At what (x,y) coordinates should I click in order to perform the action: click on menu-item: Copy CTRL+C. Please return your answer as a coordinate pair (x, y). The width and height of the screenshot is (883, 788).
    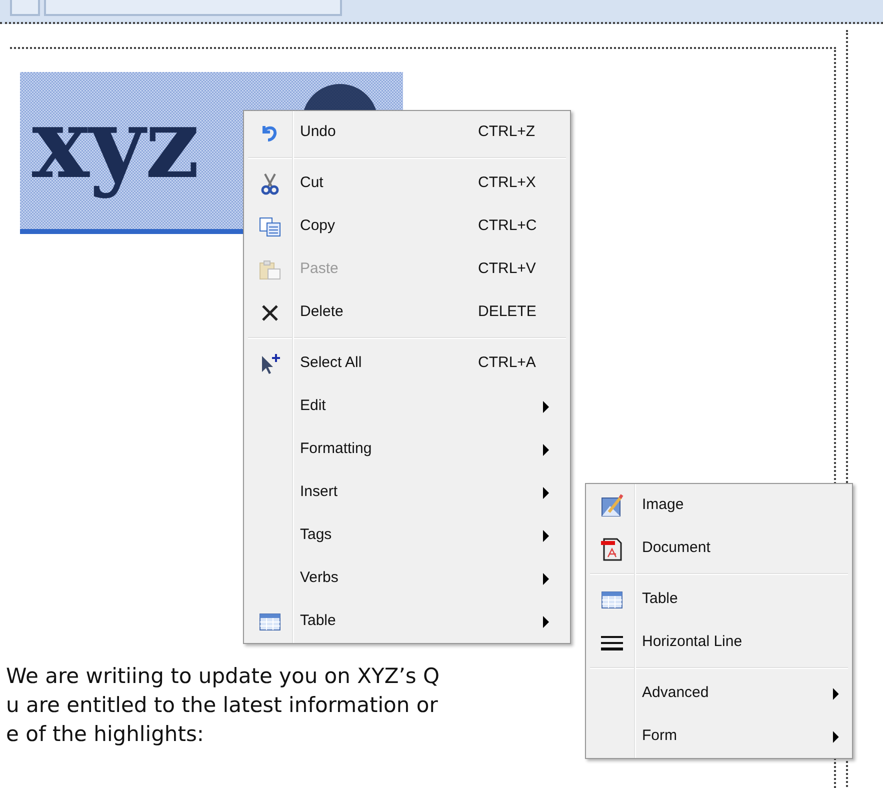
    Looking at the image, I should click on (407, 226).